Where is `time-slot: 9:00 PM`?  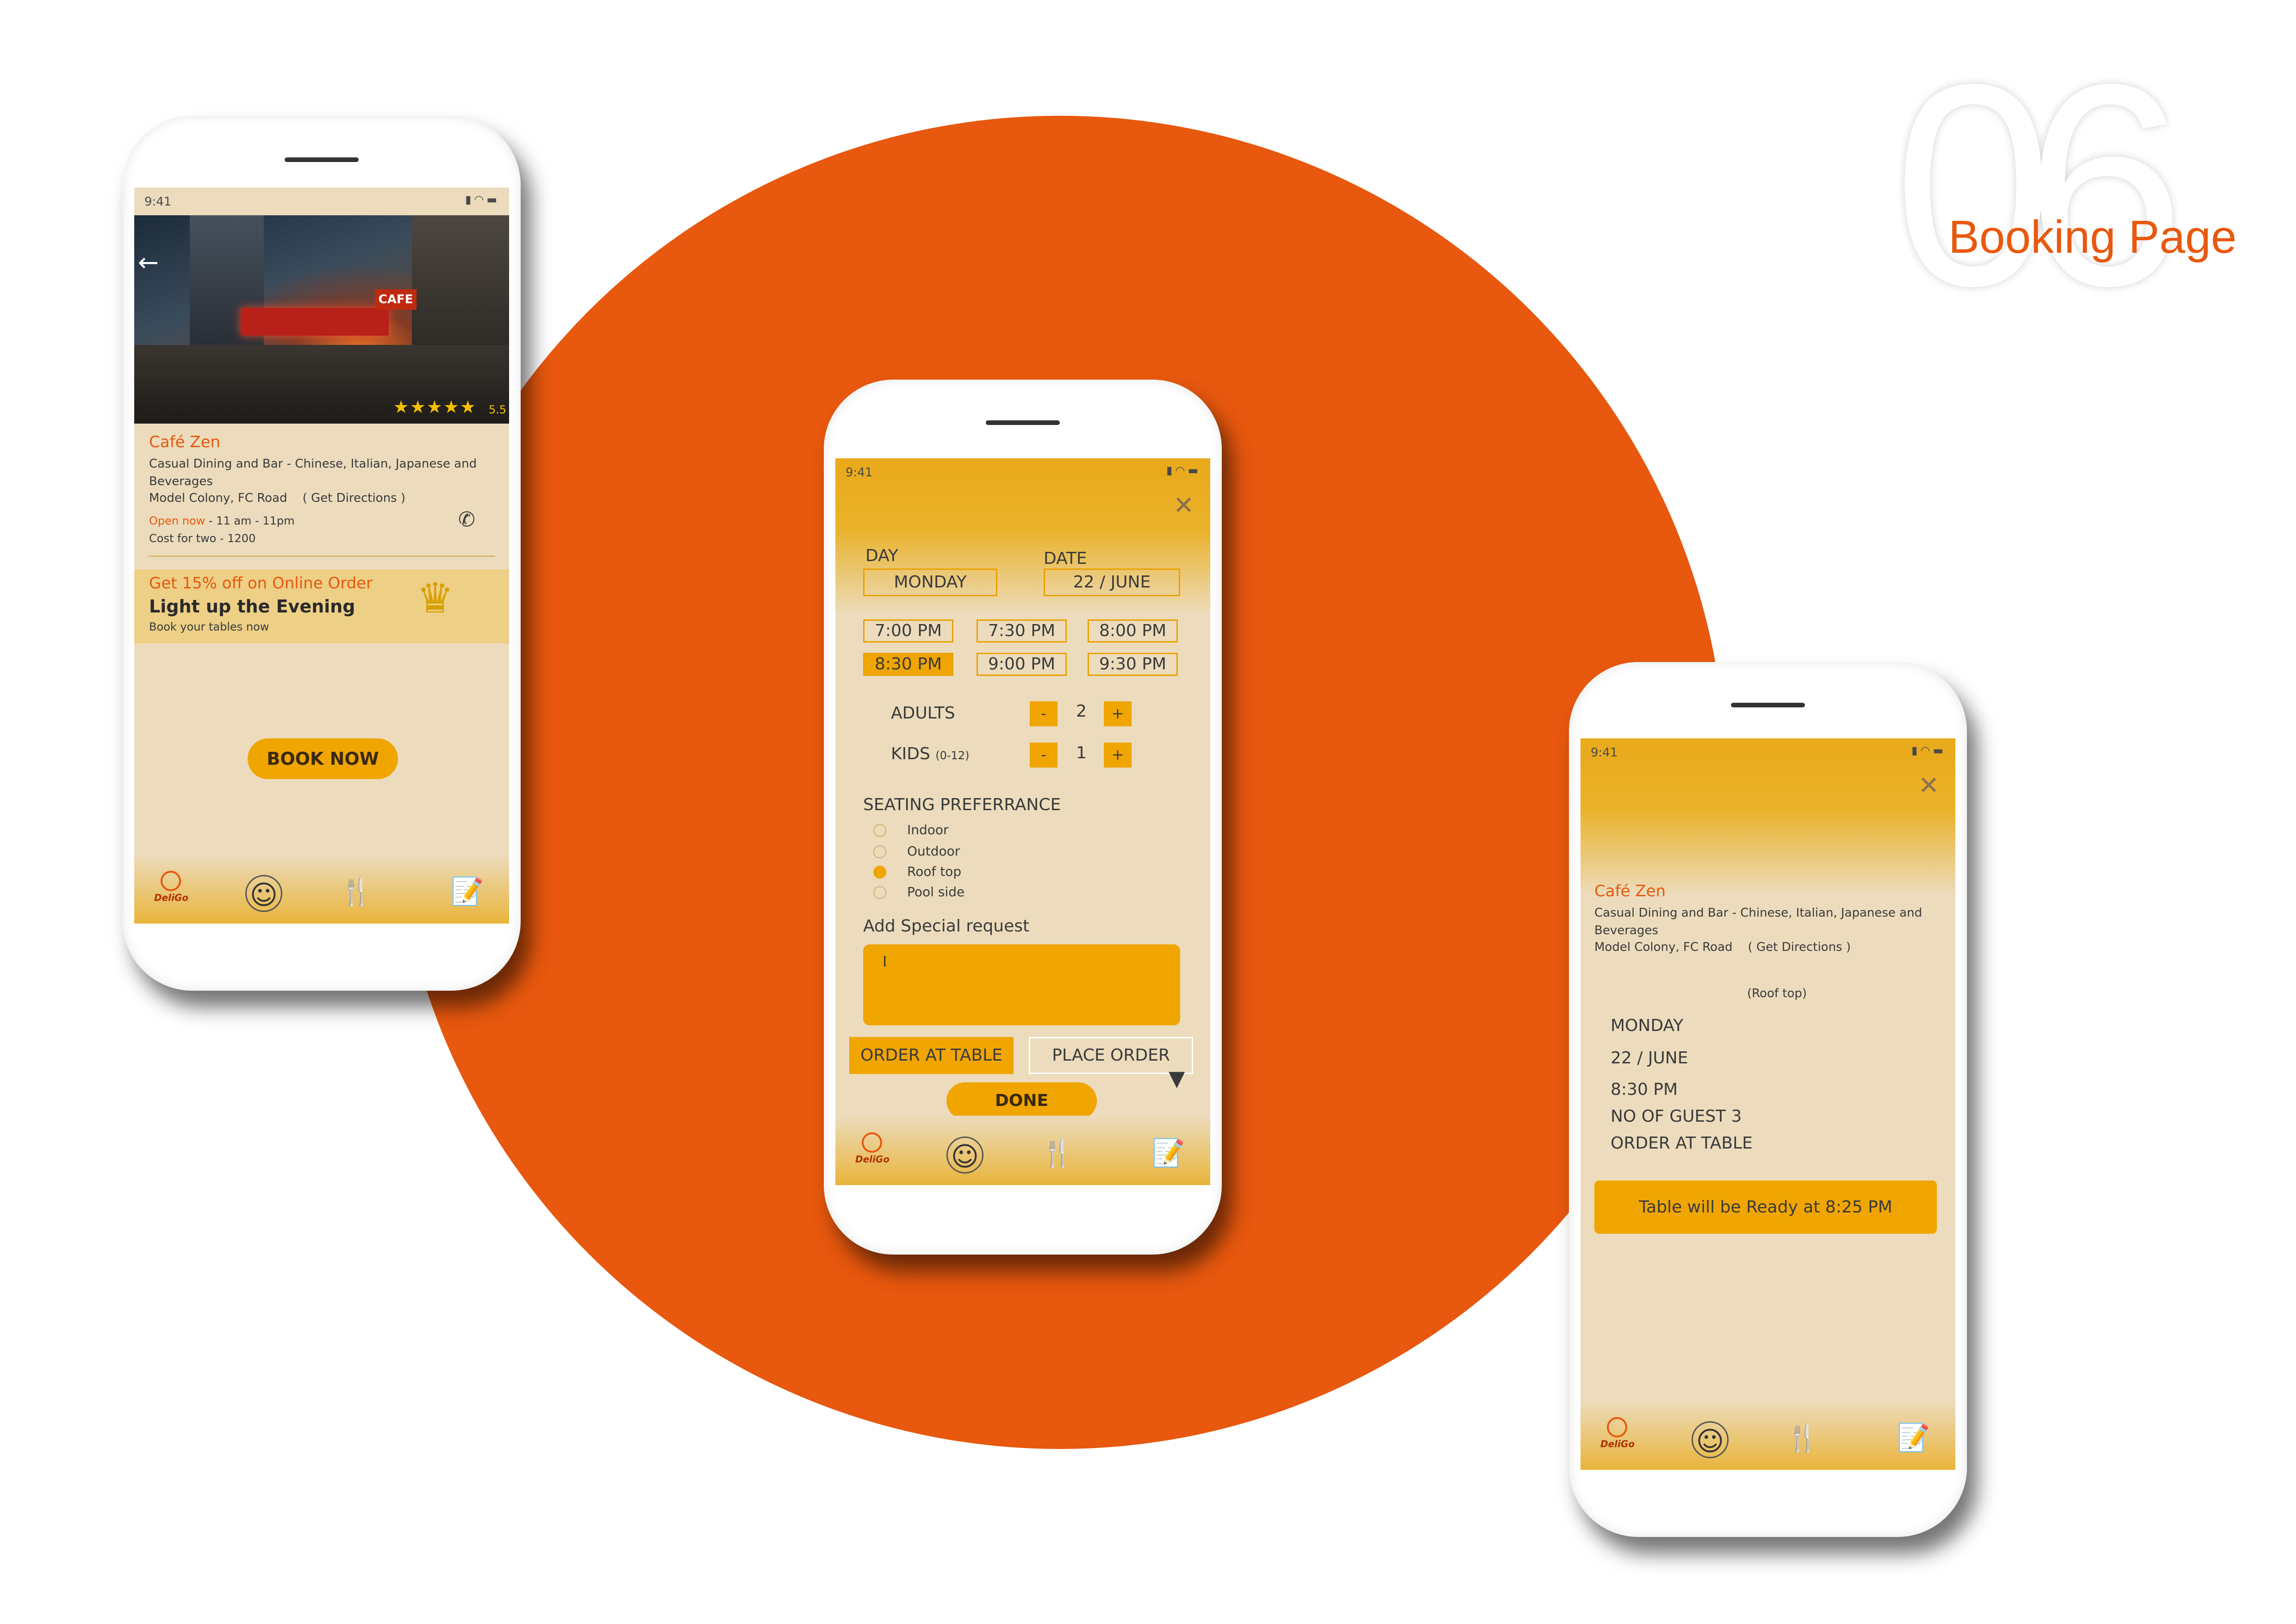
time-slot: 9:00 PM is located at coordinates (1022, 664).